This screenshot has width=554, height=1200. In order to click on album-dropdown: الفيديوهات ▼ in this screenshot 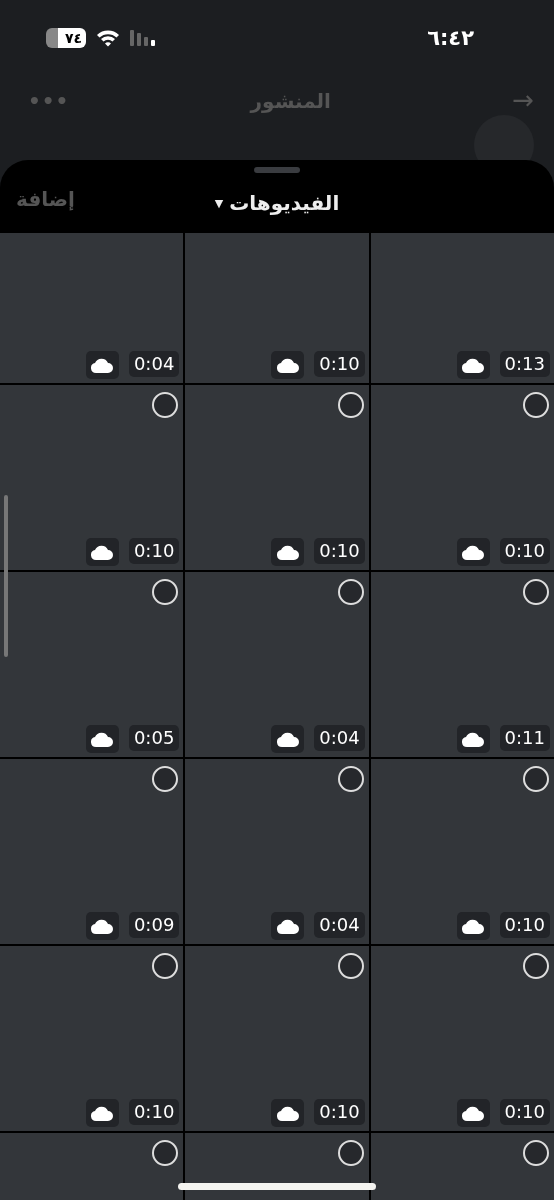, I will do `click(277, 203)`.